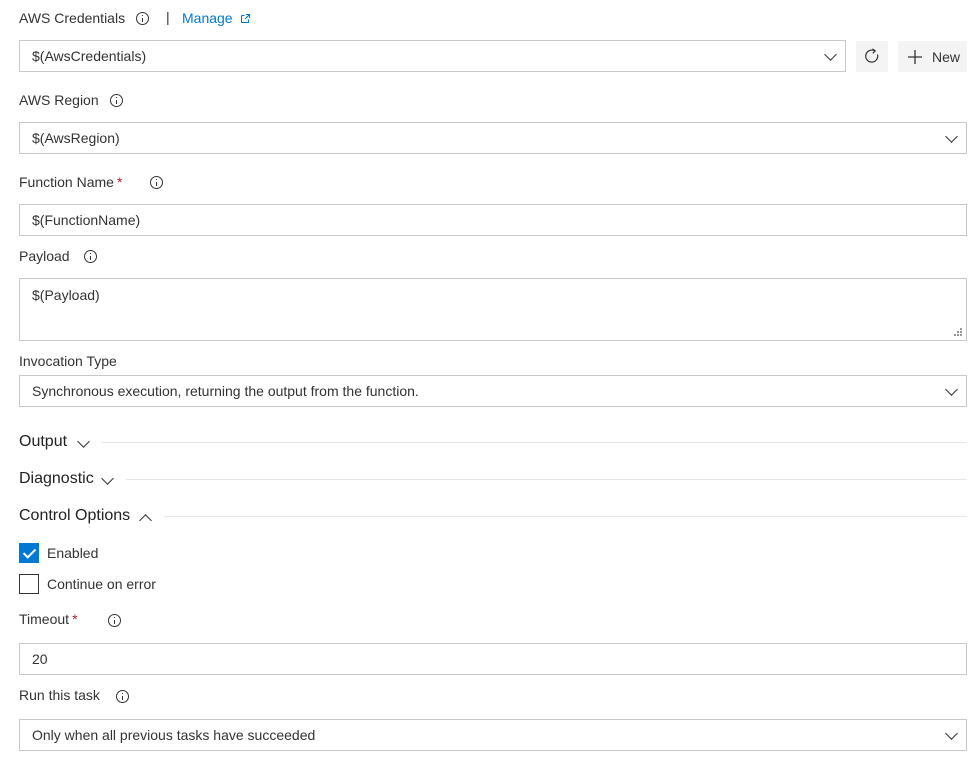  What do you see at coordinates (101, 584) in the screenshot?
I see `continue-on-error-label: Continue on error` at bounding box center [101, 584].